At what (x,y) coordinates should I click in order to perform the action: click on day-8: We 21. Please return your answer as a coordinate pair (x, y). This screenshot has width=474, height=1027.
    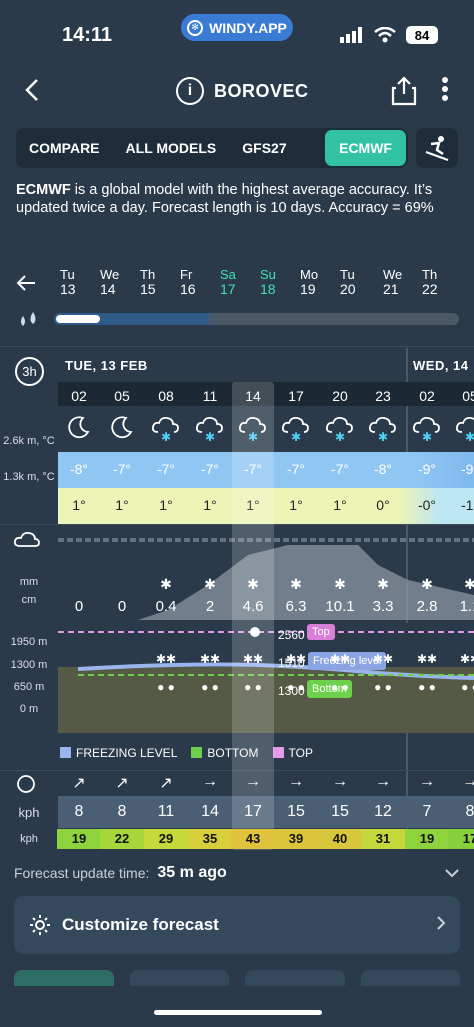
    Looking at the image, I should click on (400, 282).